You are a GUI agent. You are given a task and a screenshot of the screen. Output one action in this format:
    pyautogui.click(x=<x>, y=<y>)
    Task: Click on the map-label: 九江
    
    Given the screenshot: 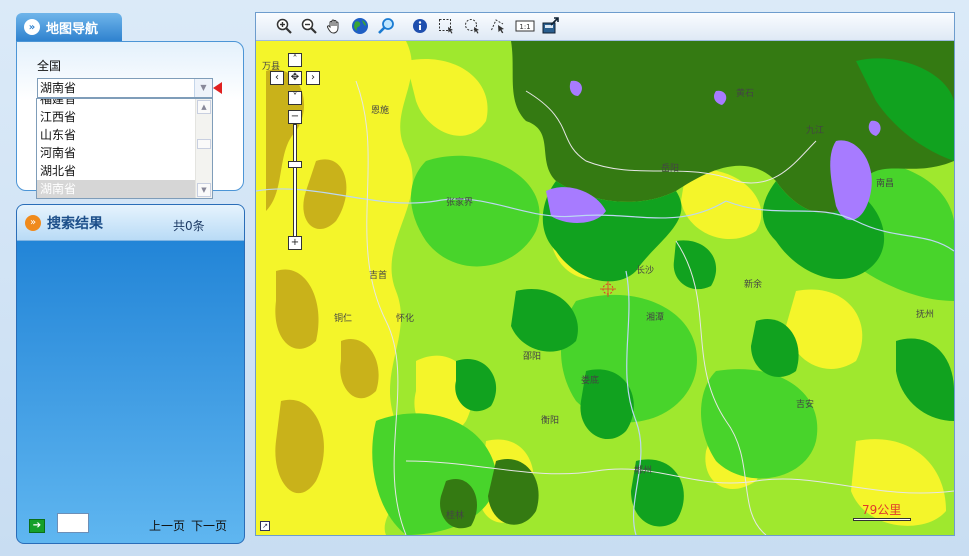 What is the action you would take?
    pyautogui.click(x=815, y=130)
    